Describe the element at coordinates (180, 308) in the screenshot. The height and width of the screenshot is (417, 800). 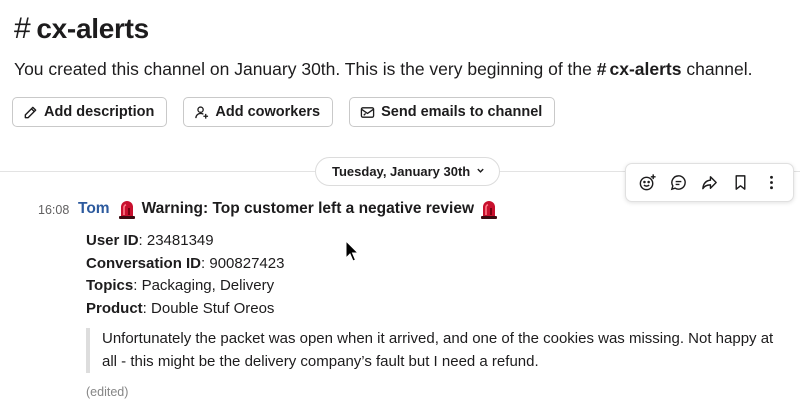
I see `field-product: Product: Double Stuf Oreos` at that location.